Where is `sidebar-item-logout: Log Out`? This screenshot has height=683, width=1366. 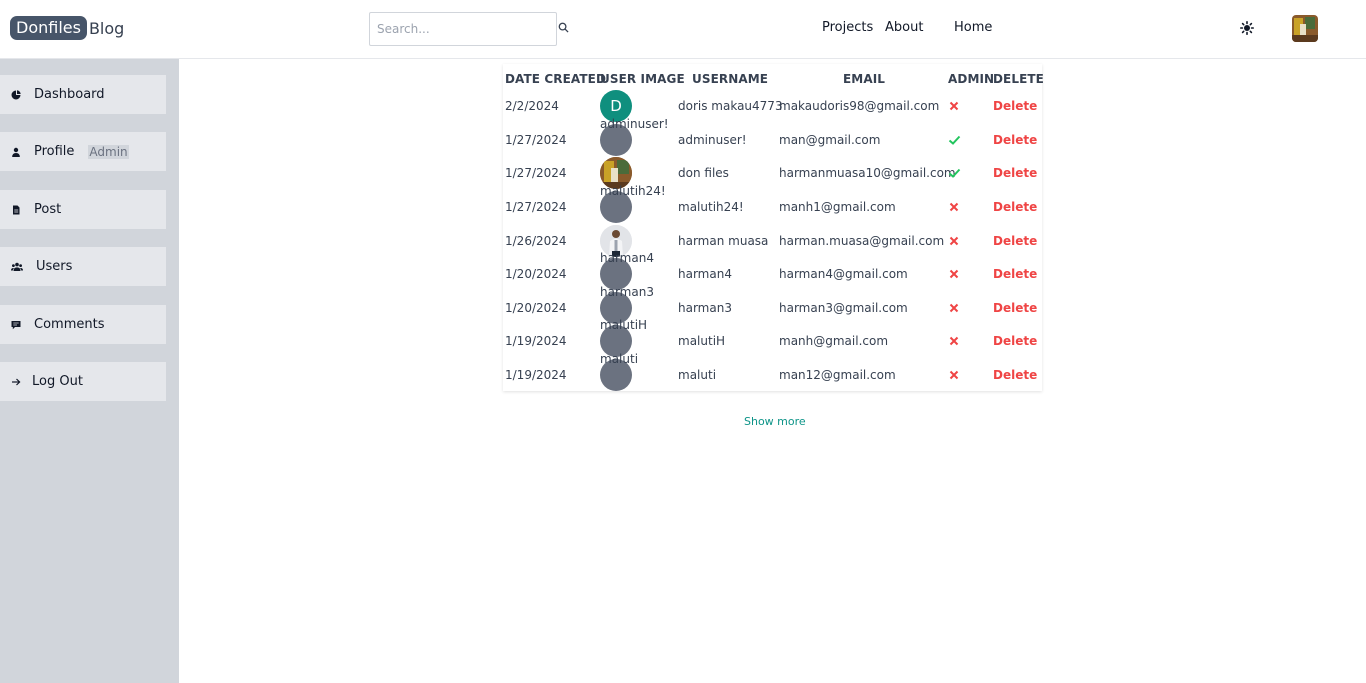 sidebar-item-logout: Log Out is located at coordinates (83, 381).